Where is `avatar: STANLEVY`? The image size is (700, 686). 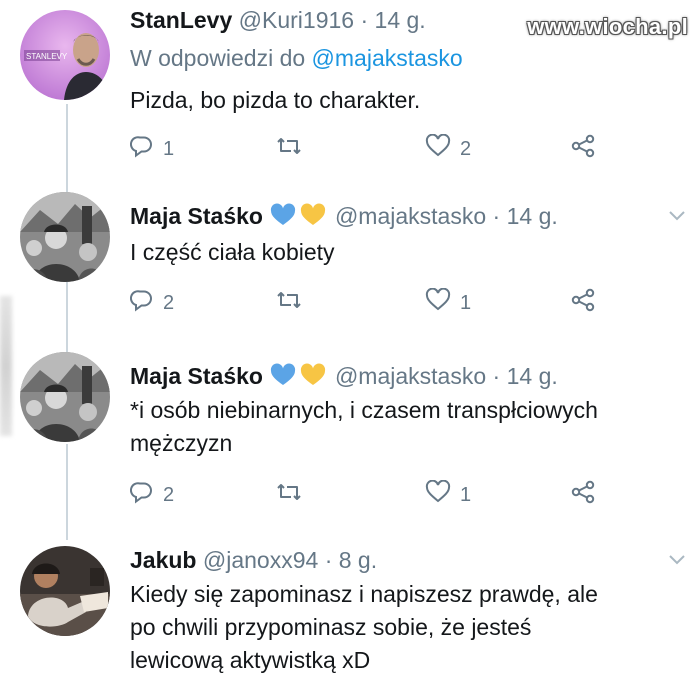 avatar: STANLEVY is located at coordinates (65, 55).